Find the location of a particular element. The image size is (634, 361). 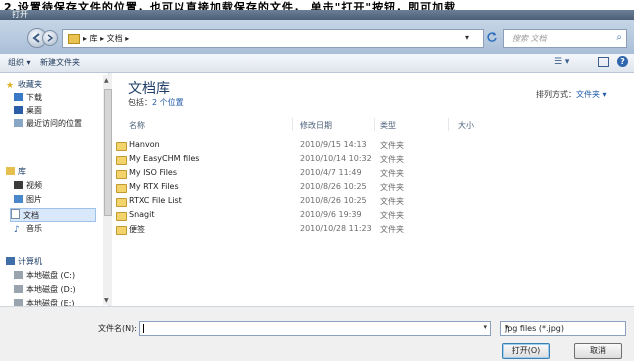

help-icon: ? is located at coordinates (622, 61).